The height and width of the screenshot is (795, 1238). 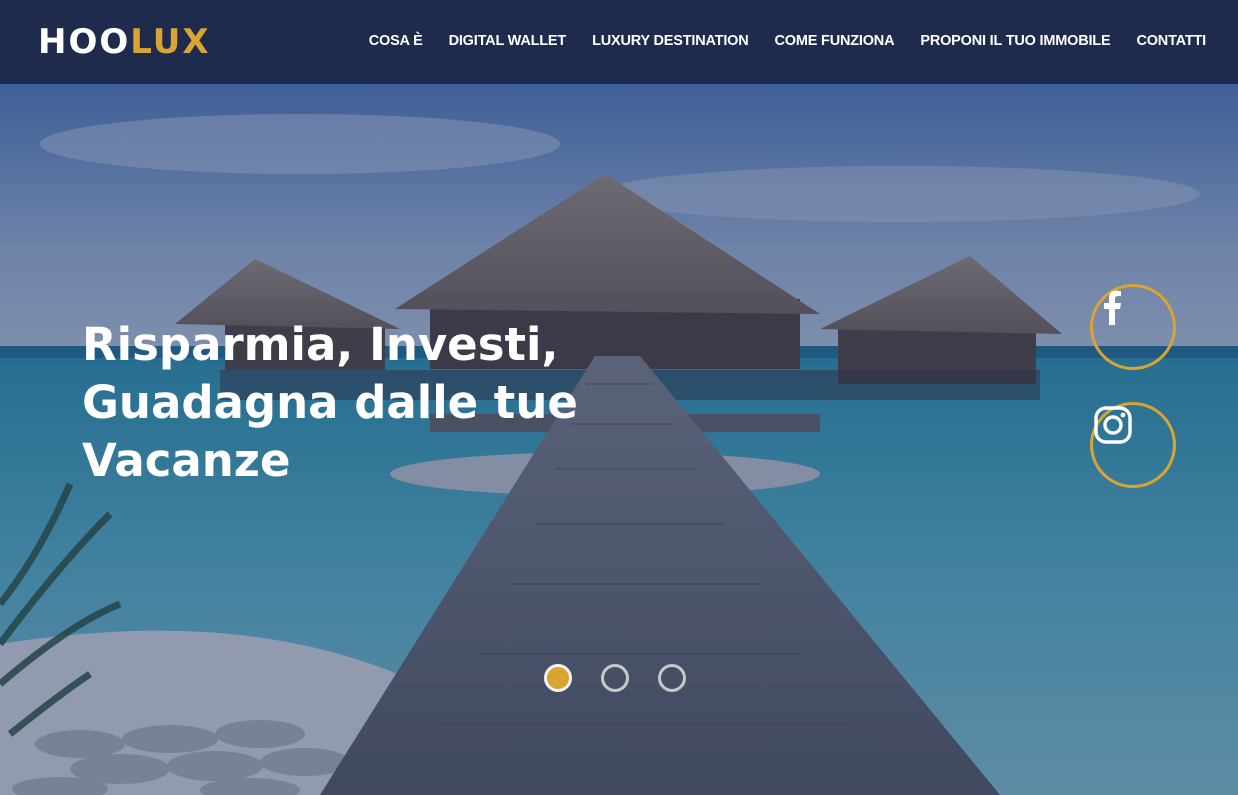 What do you see at coordinates (1113, 425) in the screenshot?
I see `instagram-icon` at bounding box center [1113, 425].